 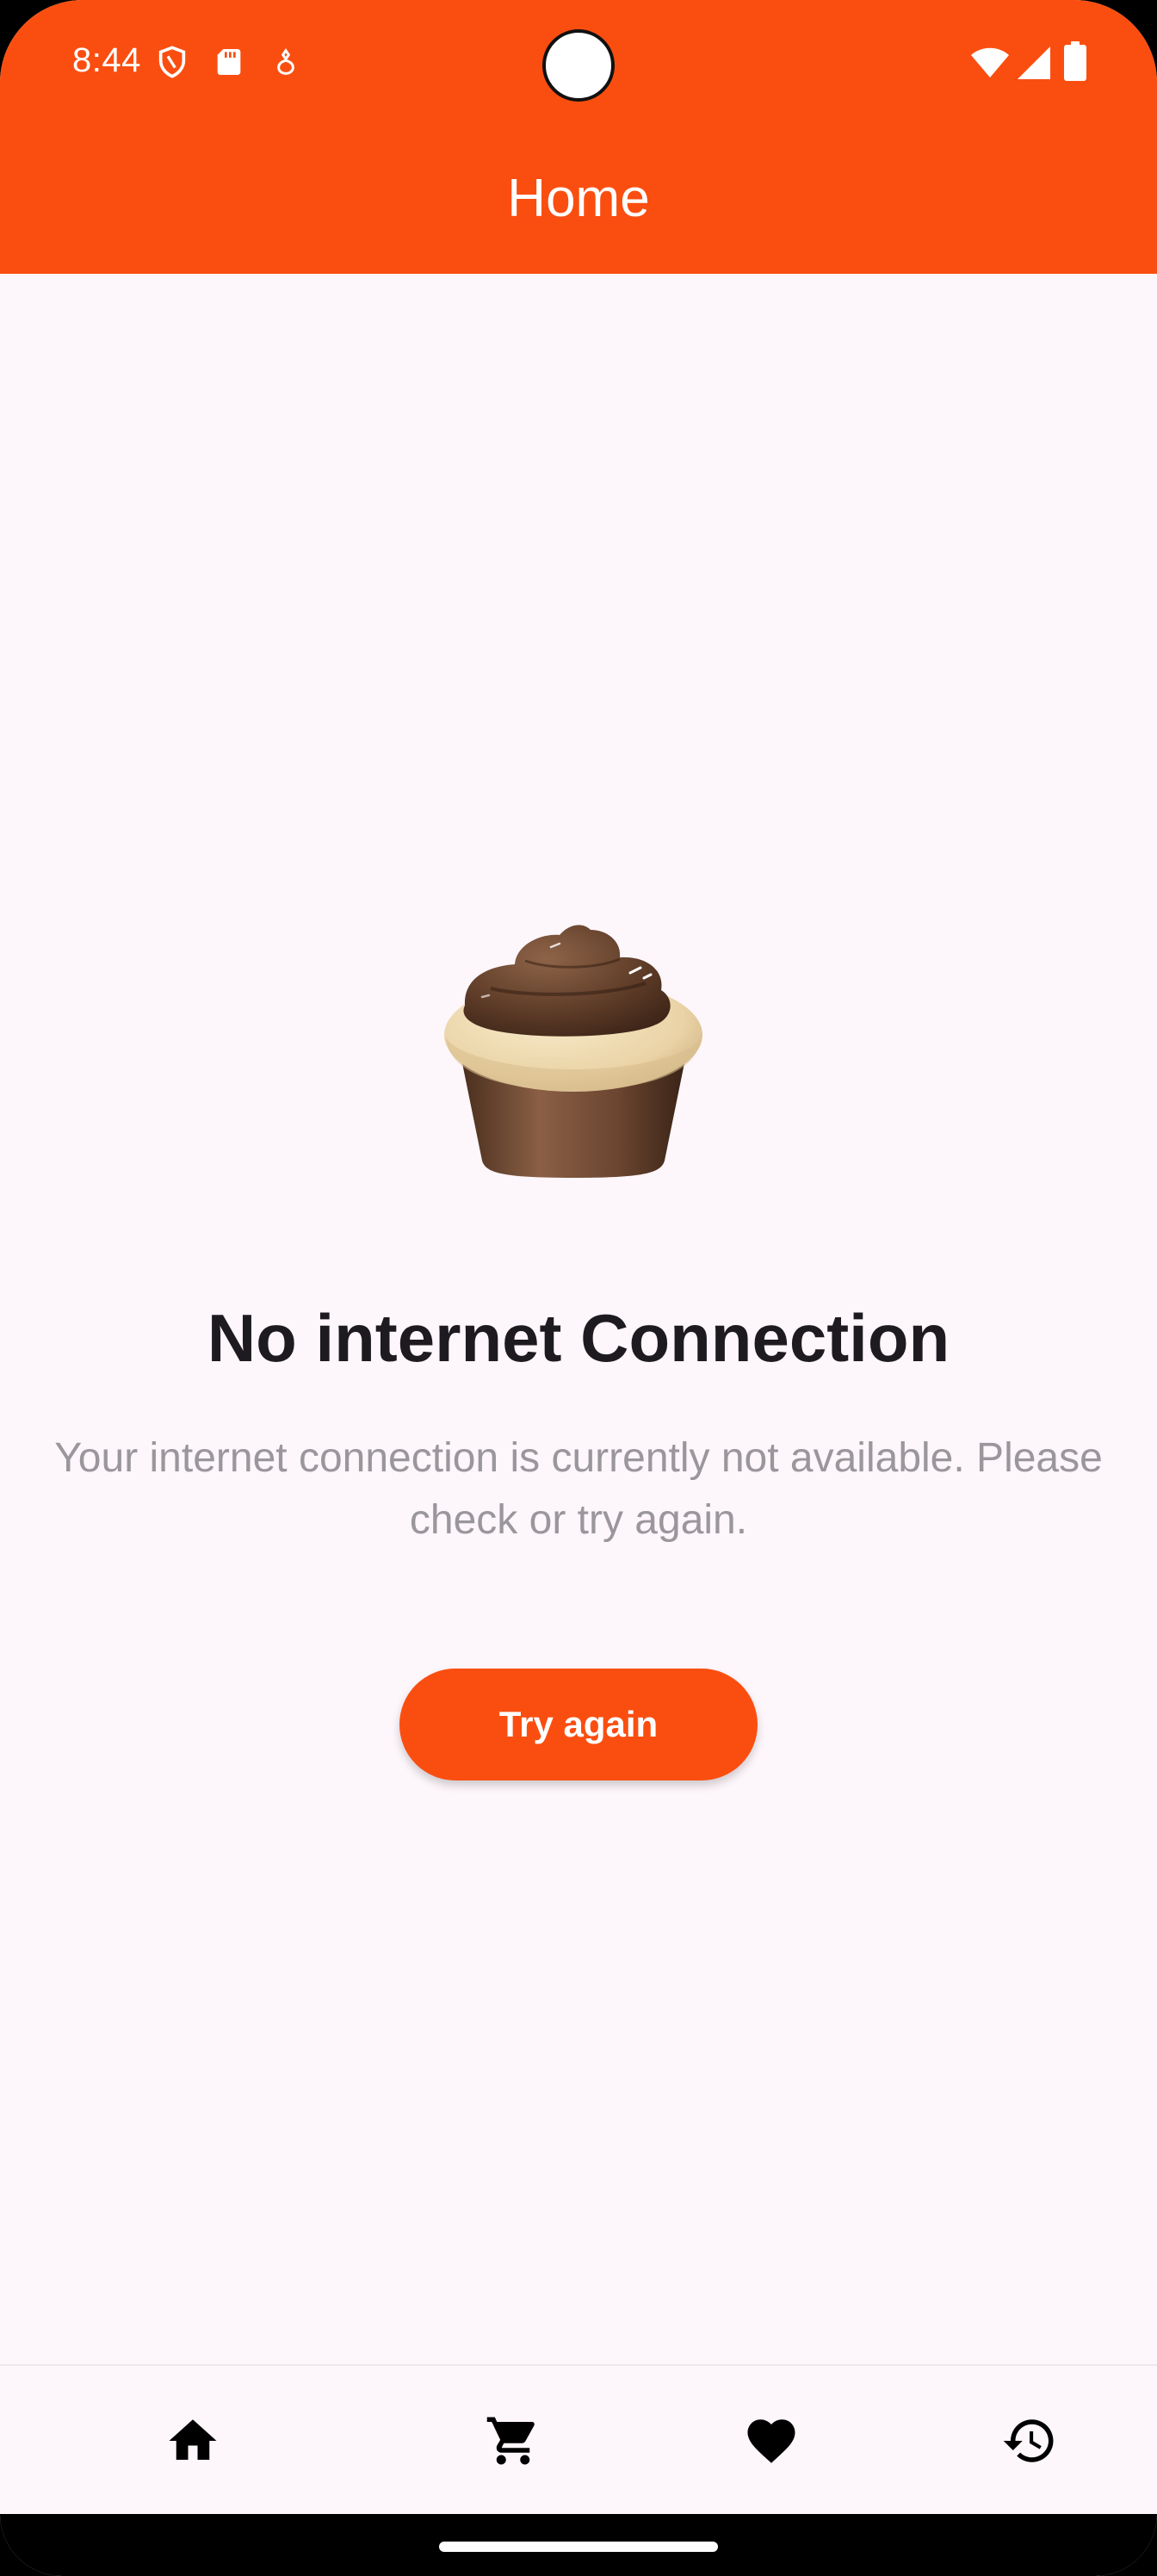 What do you see at coordinates (510, 2441) in the screenshot?
I see `cart-icon` at bounding box center [510, 2441].